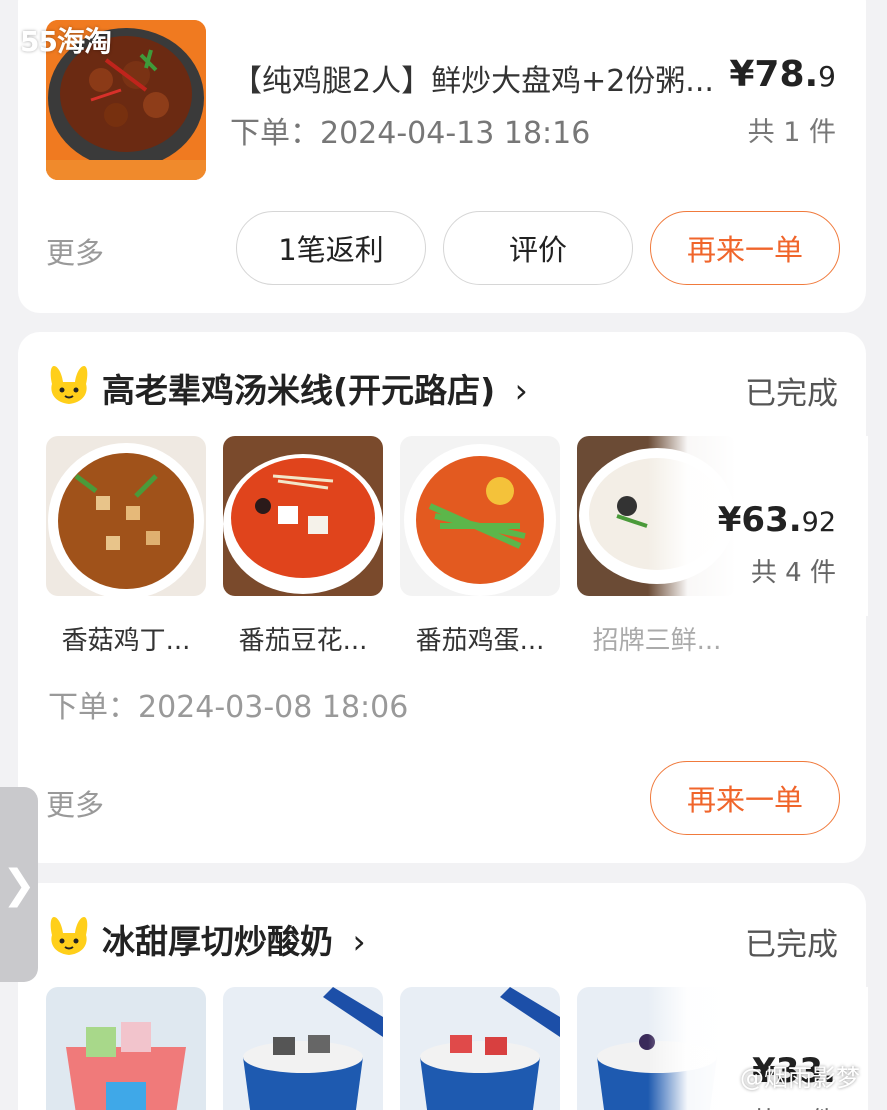 Image resolution: width=887 pixels, height=1110 pixels. Describe the element at coordinates (66, 41) in the screenshot. I see `watermark-top: 55海淘` at that location.